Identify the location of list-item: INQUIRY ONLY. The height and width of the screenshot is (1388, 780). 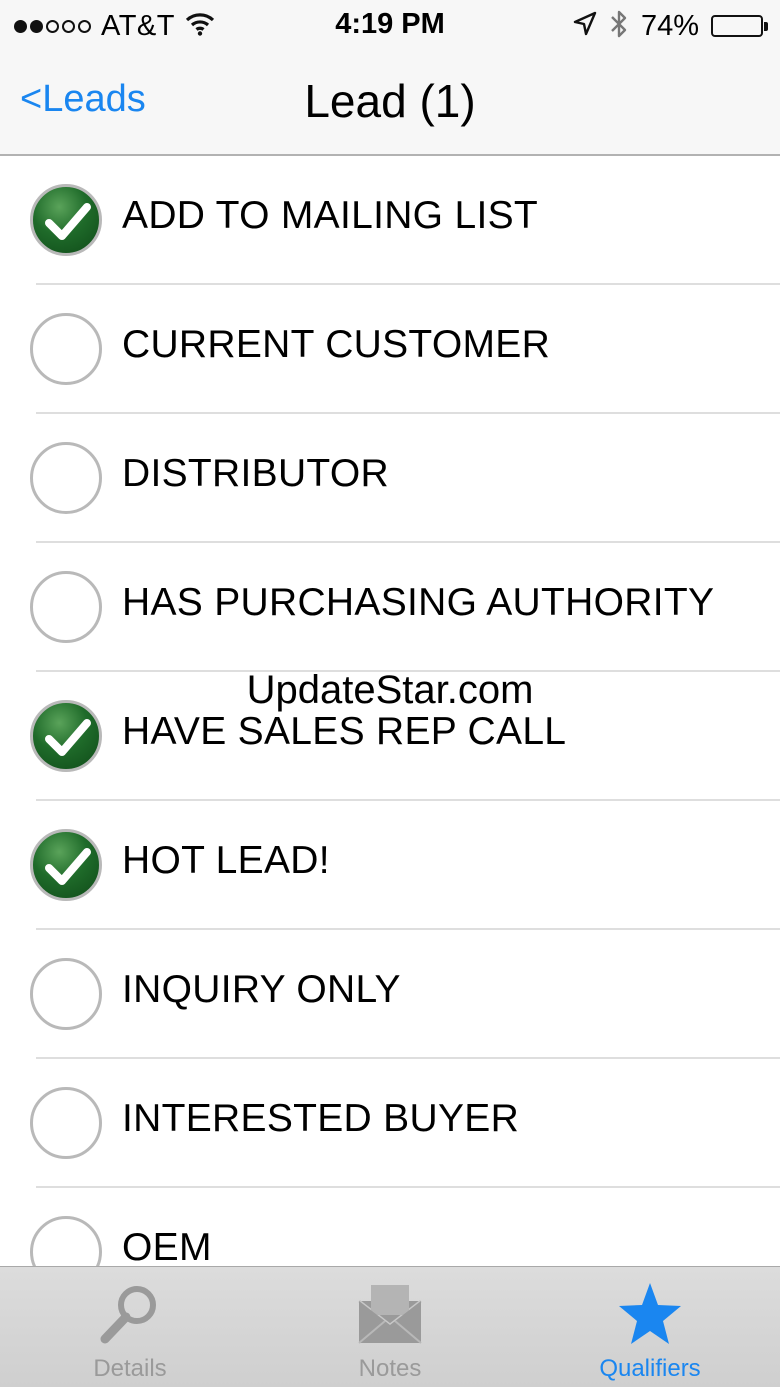
(390, 994).